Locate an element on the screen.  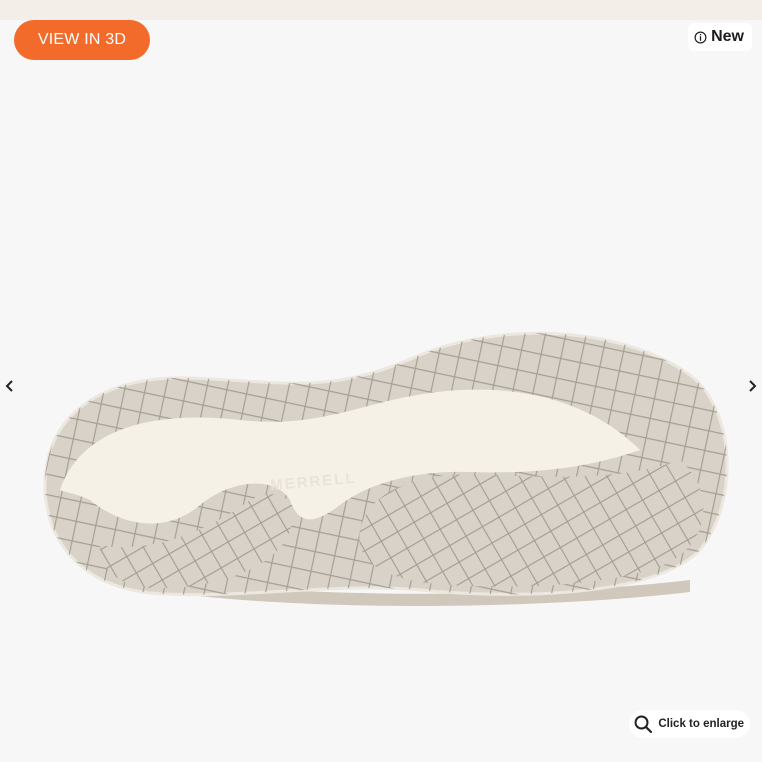
click-to-enlarge-button: Click to enlarge is located at coordinates (689, 724).